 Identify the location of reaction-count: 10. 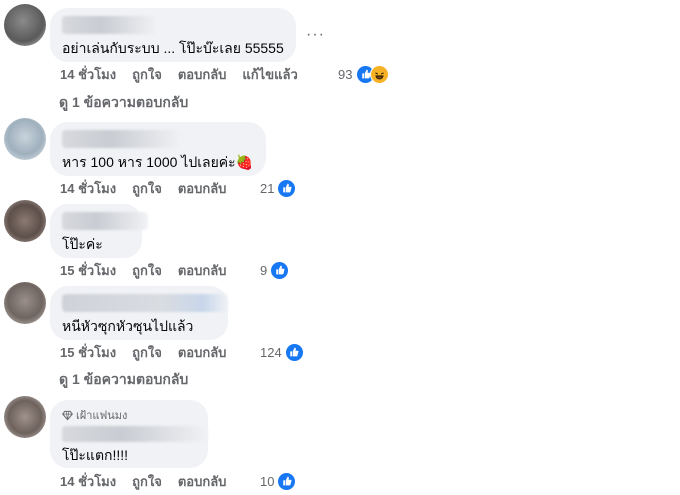
(267, 481).